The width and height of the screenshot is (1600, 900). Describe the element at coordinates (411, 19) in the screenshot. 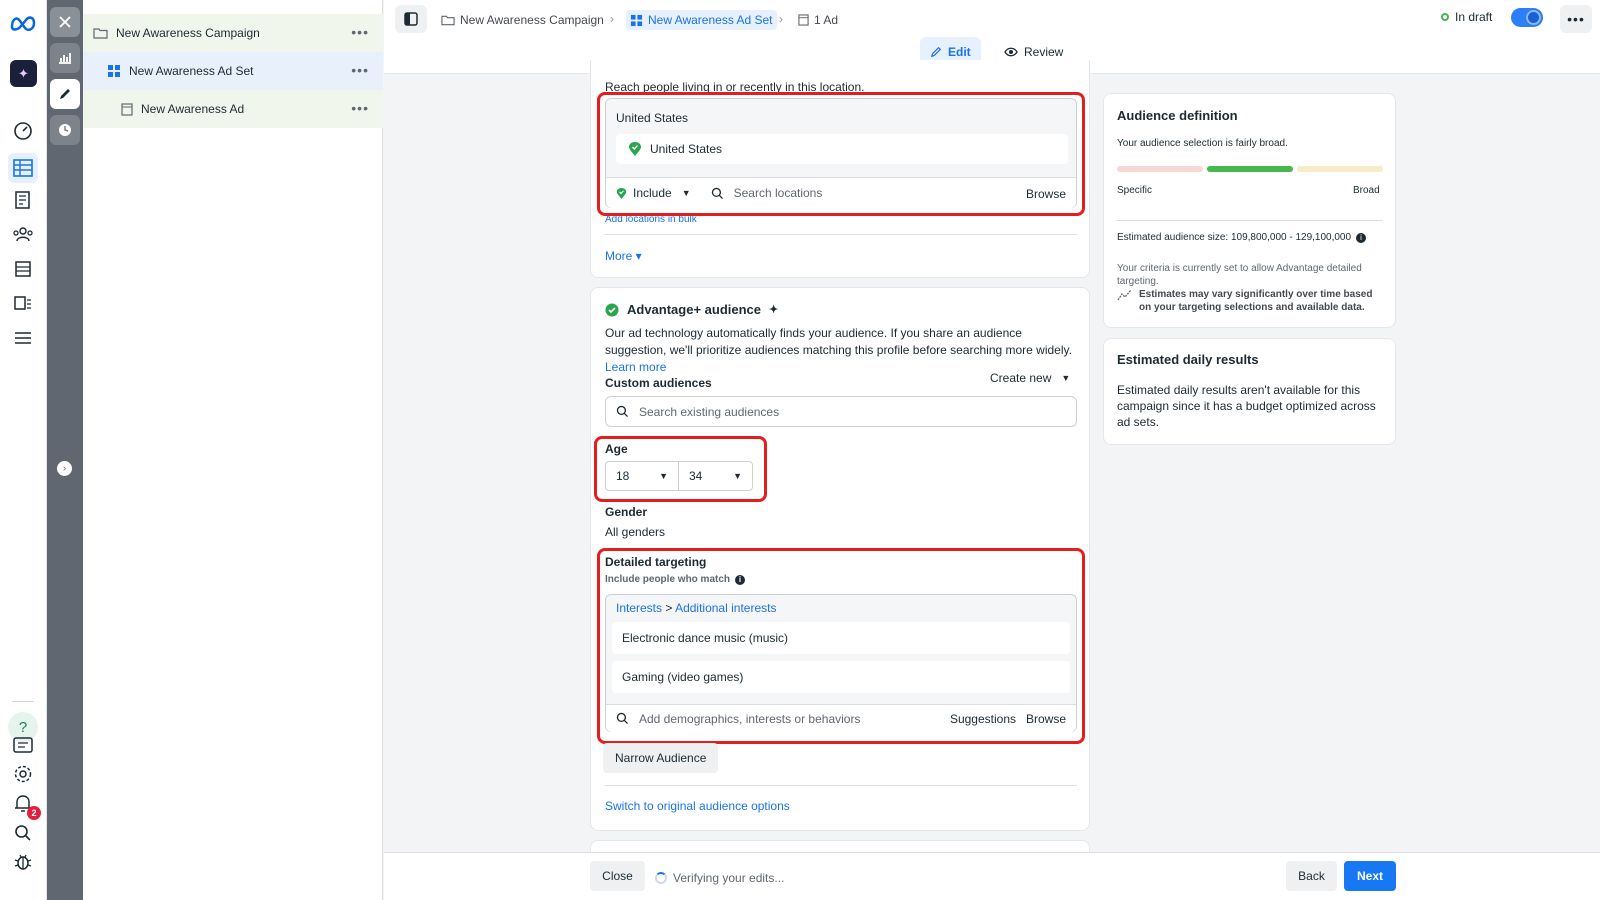

I see `toggle-panel-icon` at that location.